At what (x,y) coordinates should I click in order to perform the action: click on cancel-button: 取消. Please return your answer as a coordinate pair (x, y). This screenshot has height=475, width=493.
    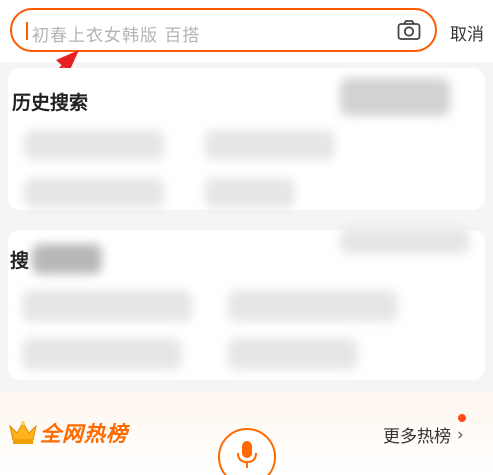
    Looking at the image, I should click on (467, 32).